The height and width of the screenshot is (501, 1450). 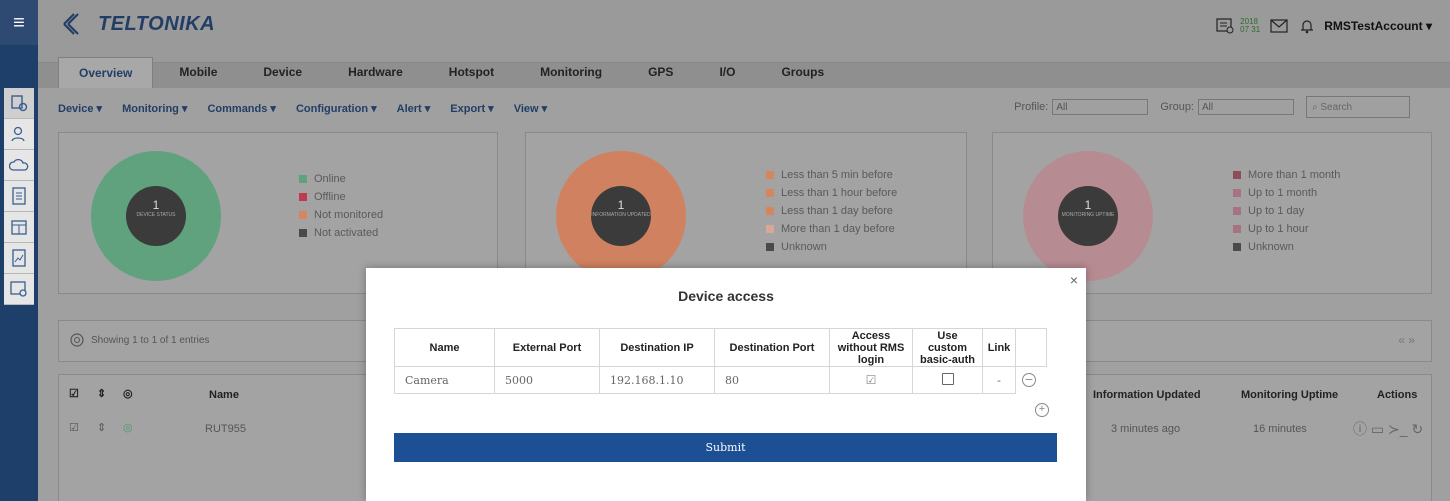 I want to click on table-row: Camera 5000 192.168.1.10 80 ☑ - −, so click(x=720, y=380).